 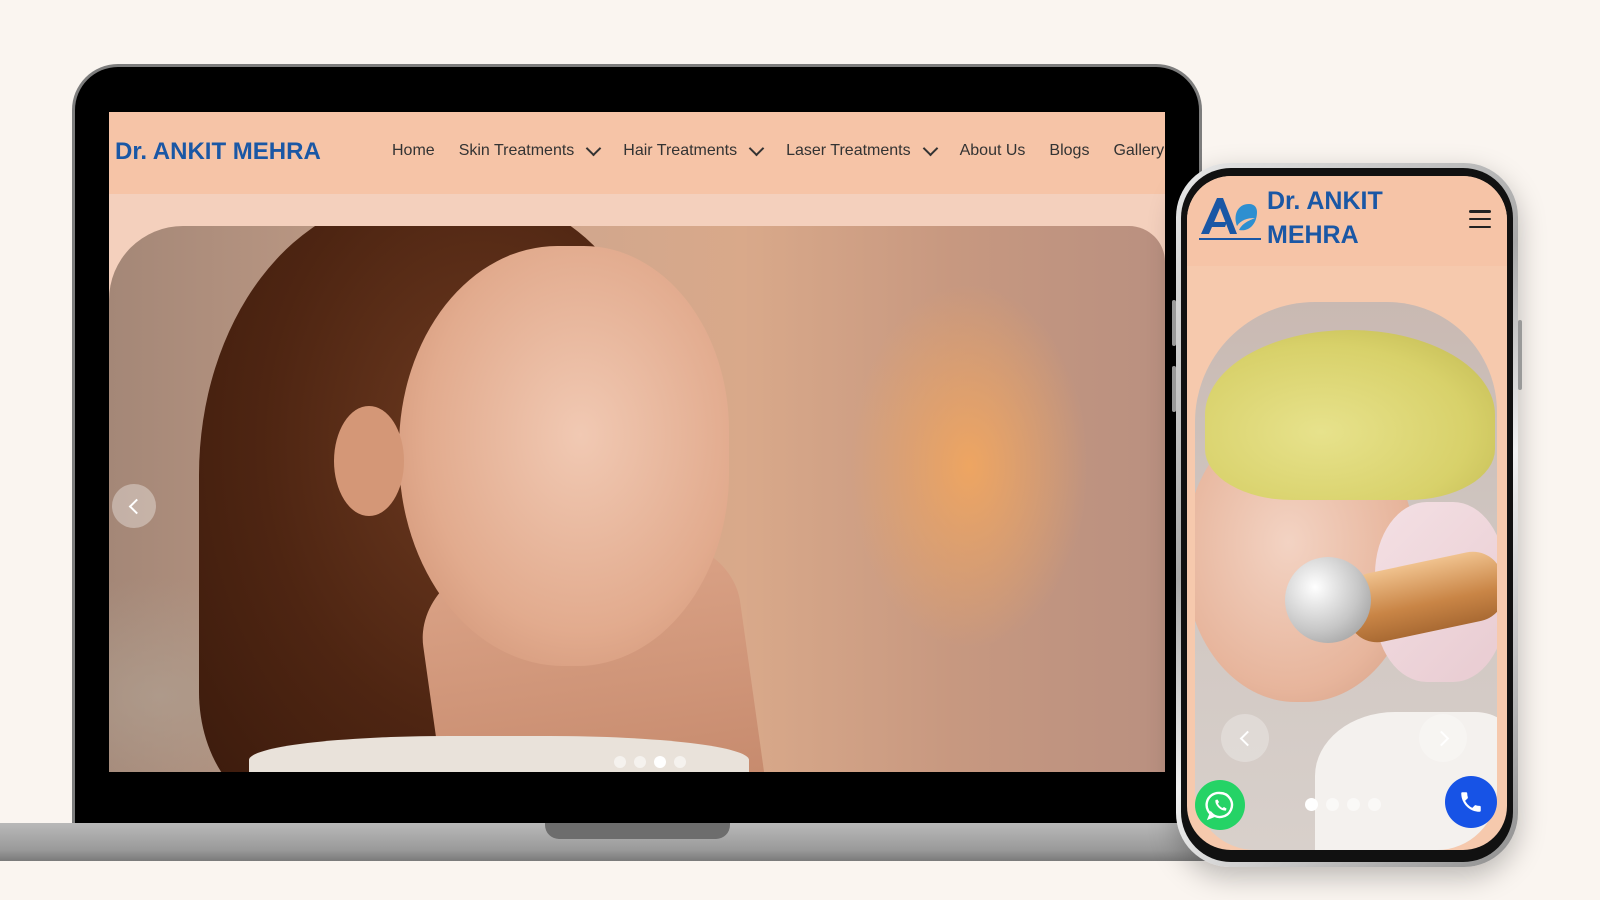 I want to click on nav-item-laser-treatments: Laser Treatments, so click(x=862, y=150).